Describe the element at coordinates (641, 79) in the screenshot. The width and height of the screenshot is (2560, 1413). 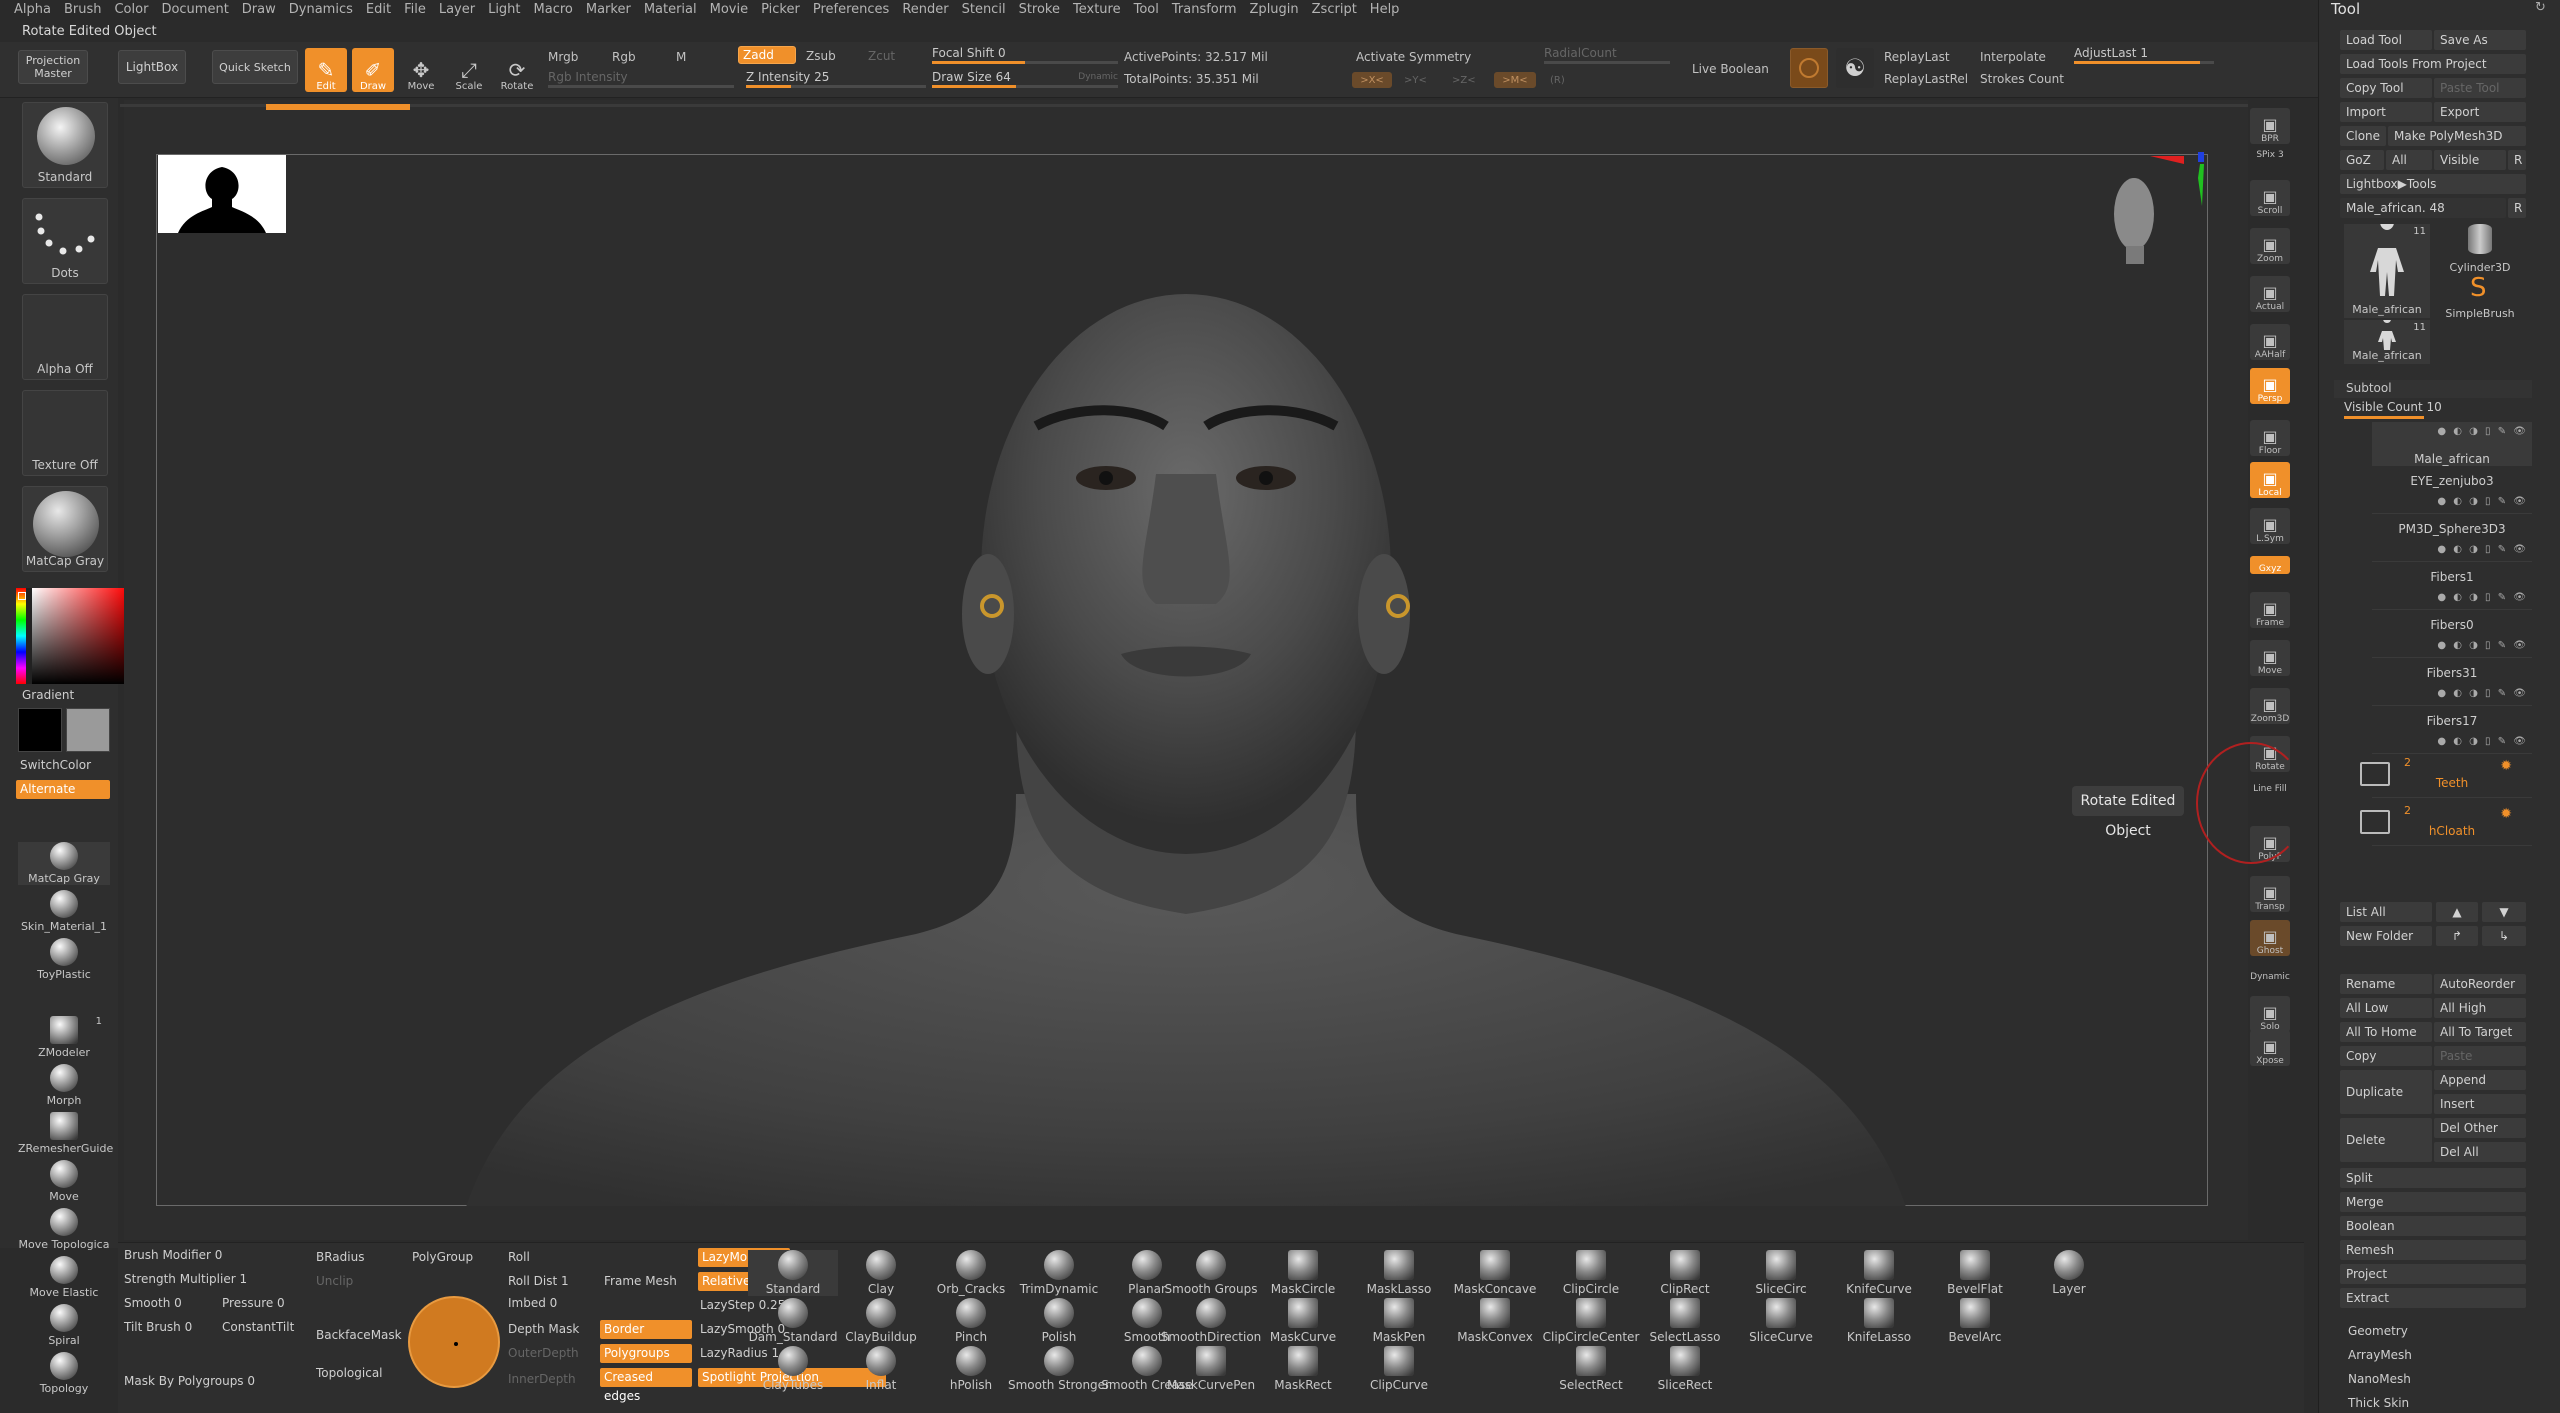
I see `rgb-intensity-slider: Rgb Intensity` at that location.